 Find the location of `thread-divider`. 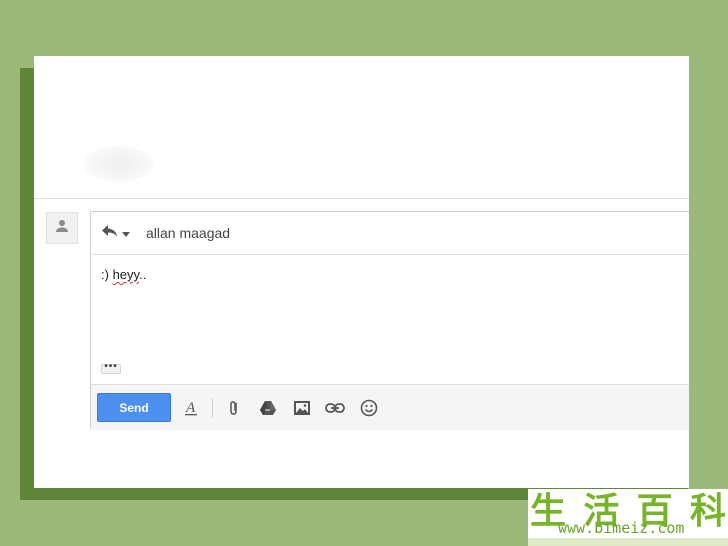

thread-divider is located at coordinates (361, 198).